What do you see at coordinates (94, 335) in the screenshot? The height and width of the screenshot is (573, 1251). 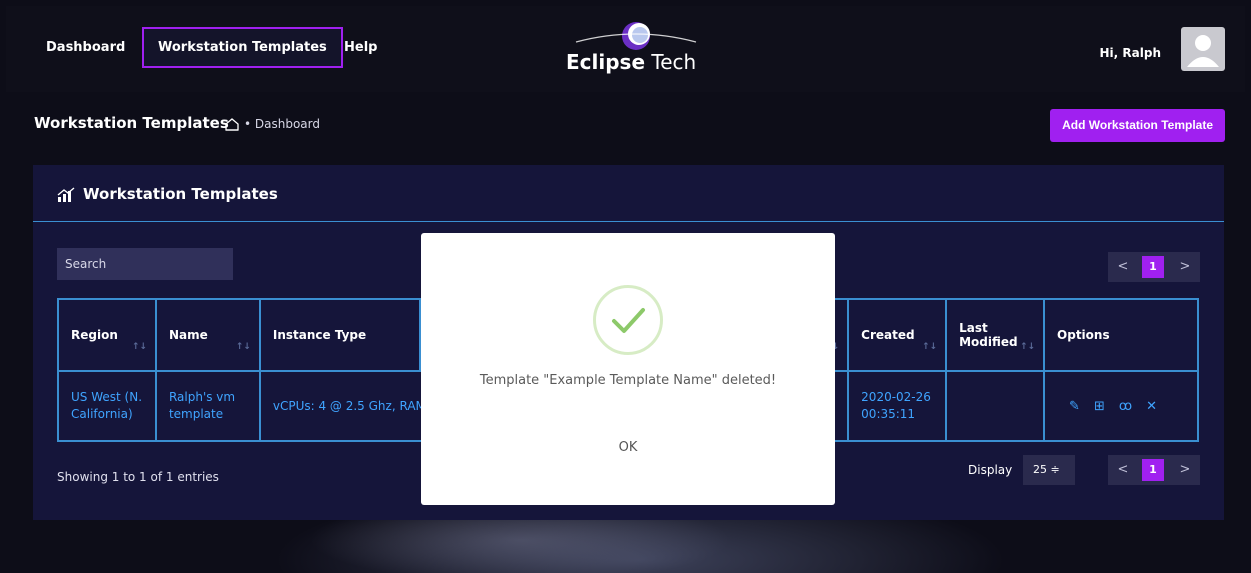 I see `column-header-label: Region` at bounding box center [94, 335].